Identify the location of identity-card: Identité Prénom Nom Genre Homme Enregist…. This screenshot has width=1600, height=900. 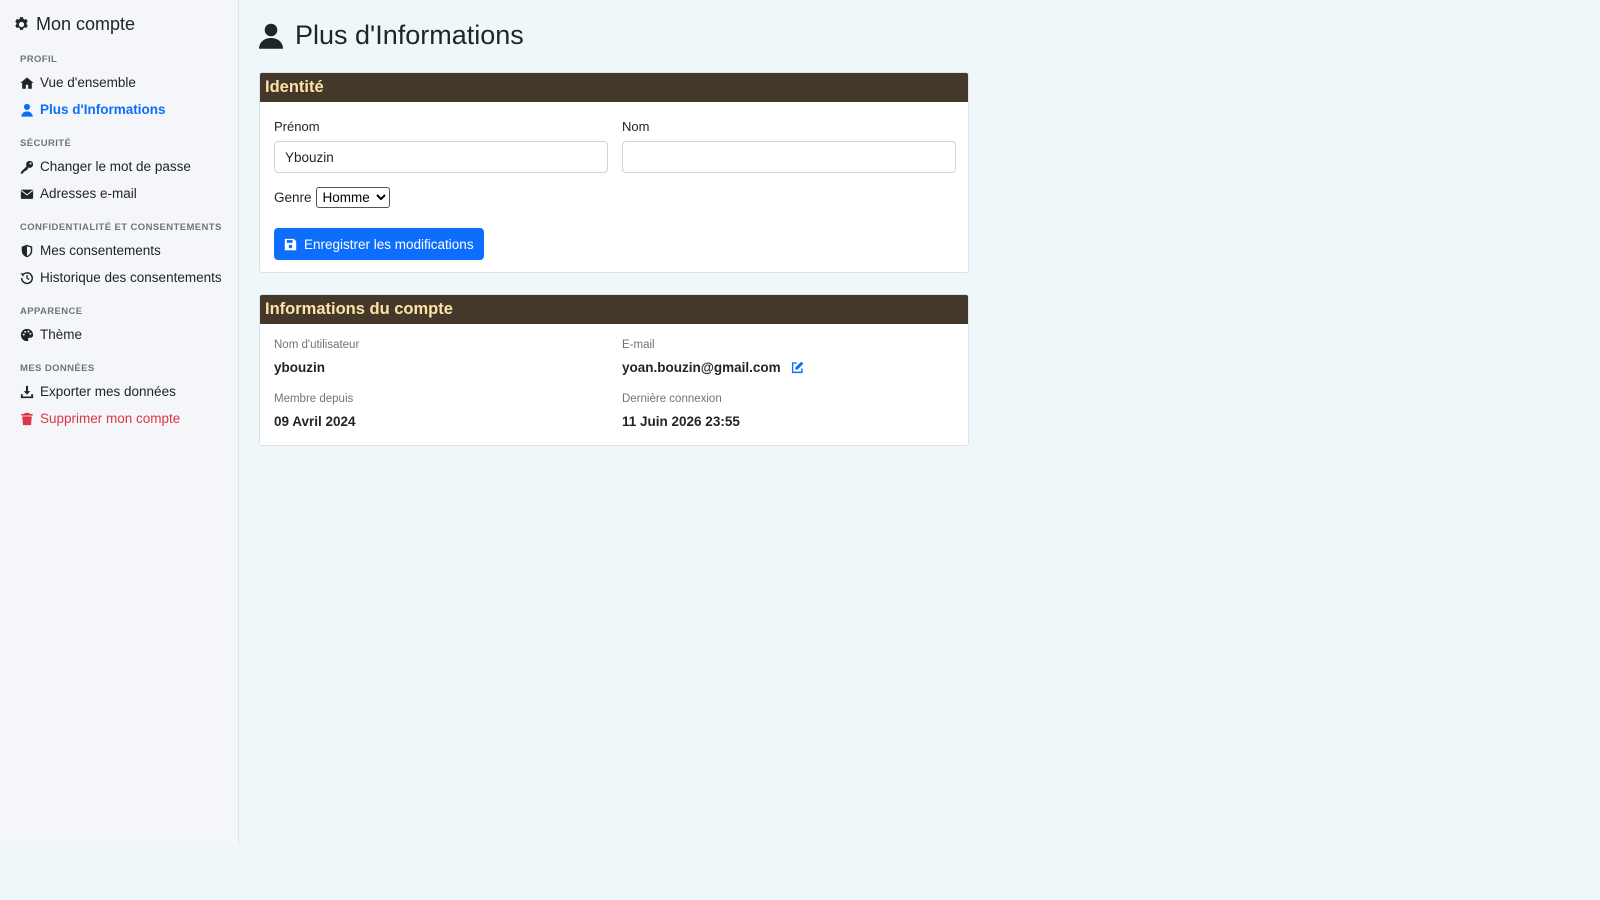
(614, 172).